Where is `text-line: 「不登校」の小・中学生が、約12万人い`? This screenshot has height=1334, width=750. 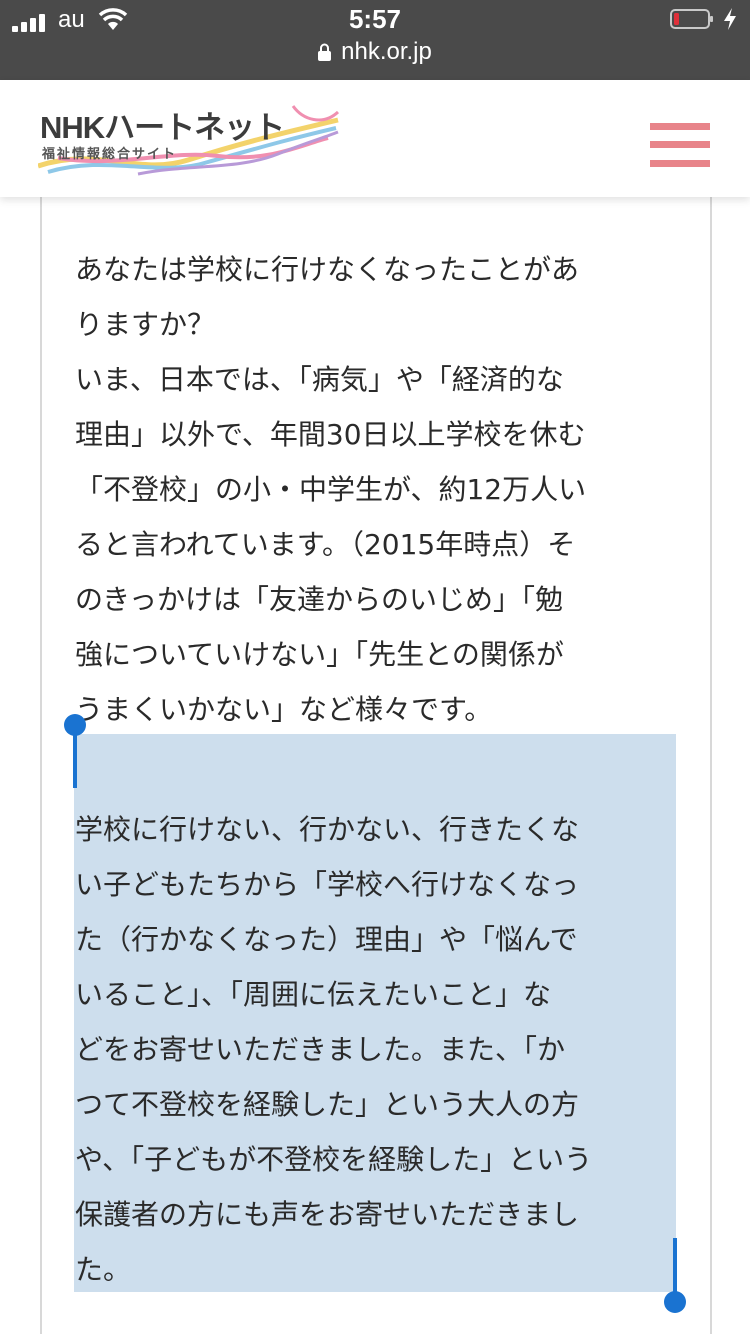
text-line: 「不登校」の小・中学生が、約12万人い is located at coordinates (331, 489).